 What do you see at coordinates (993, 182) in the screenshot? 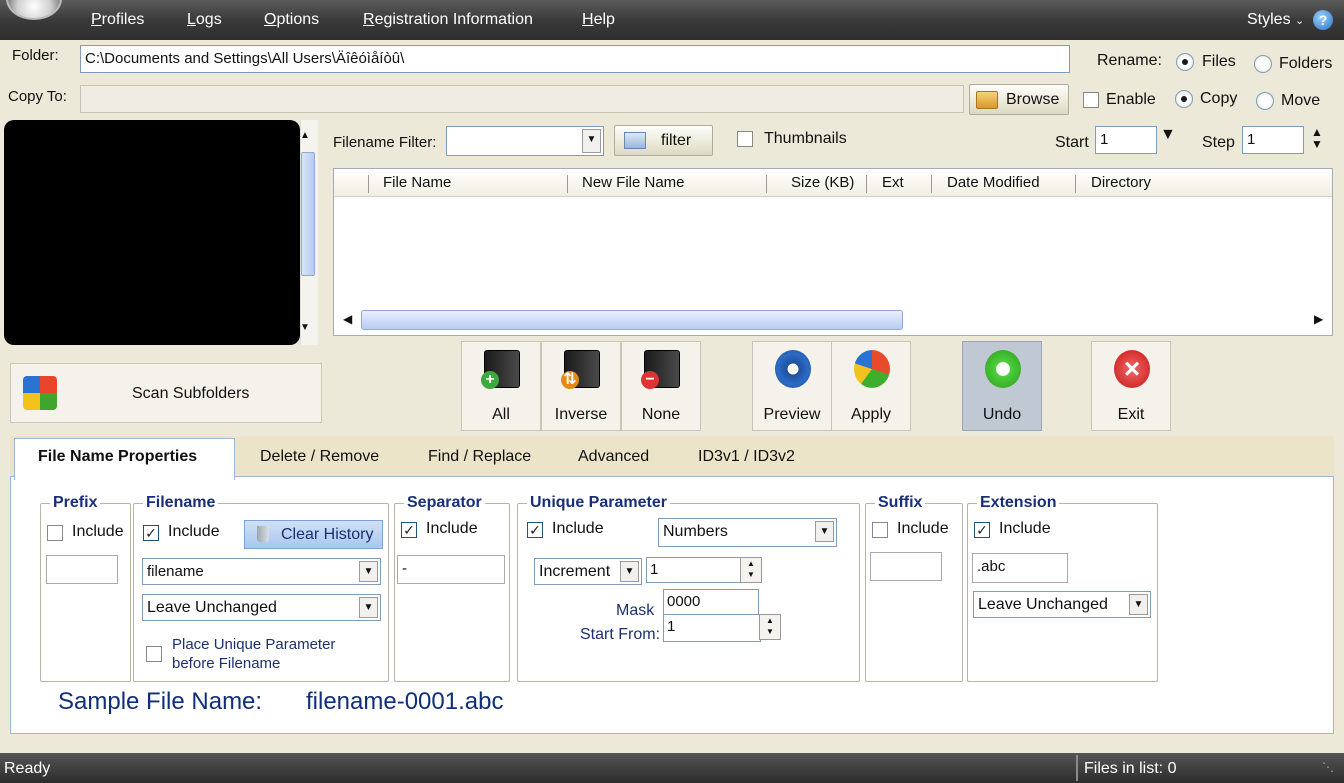
I see `column-date-modified: Date Modified` at bounding box center [993, 182].